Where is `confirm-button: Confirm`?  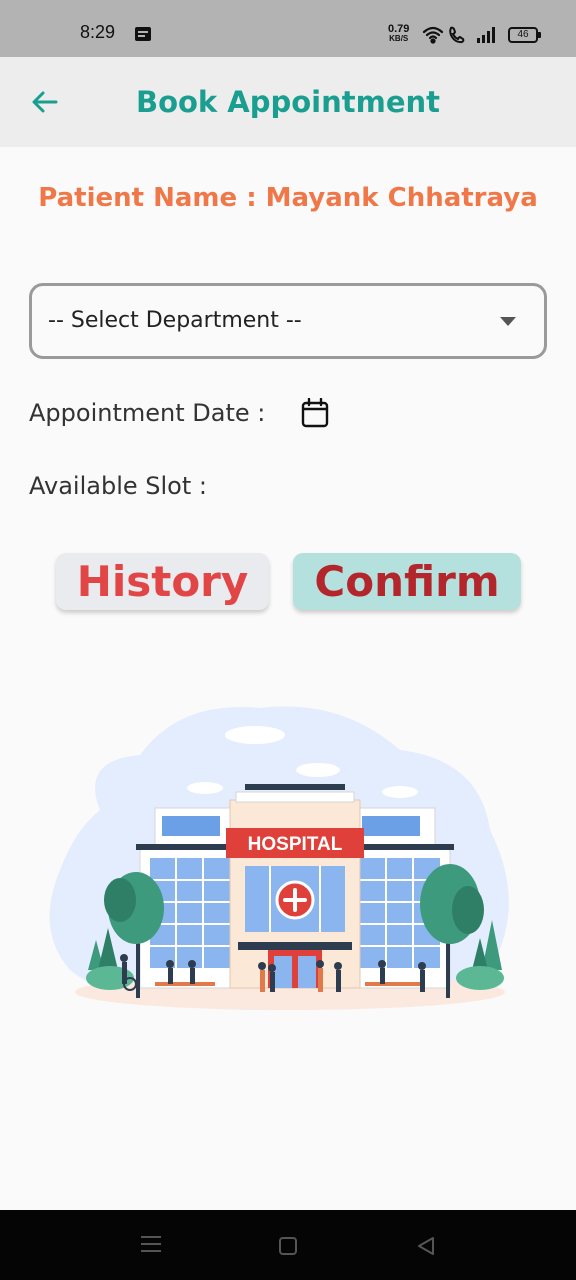
confirm-button: Confirm is located at coordinates (407, 581).